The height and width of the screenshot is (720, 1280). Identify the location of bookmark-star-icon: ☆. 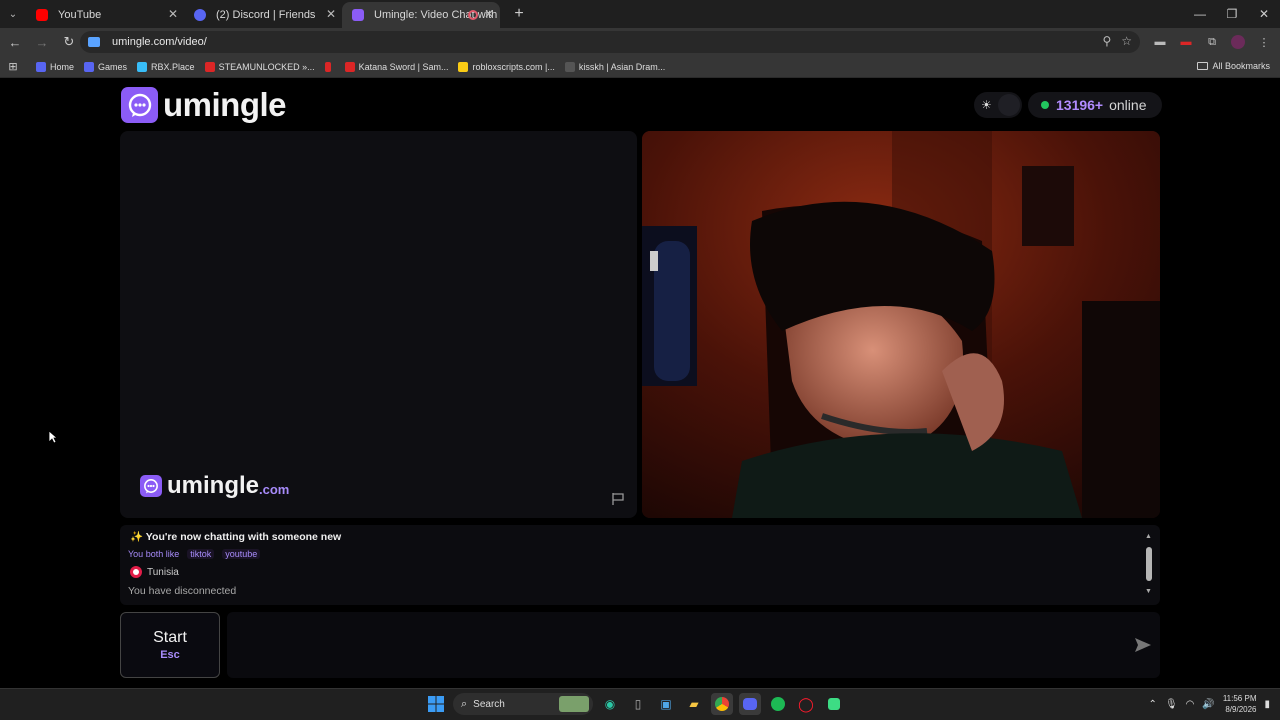
(1126, 41).